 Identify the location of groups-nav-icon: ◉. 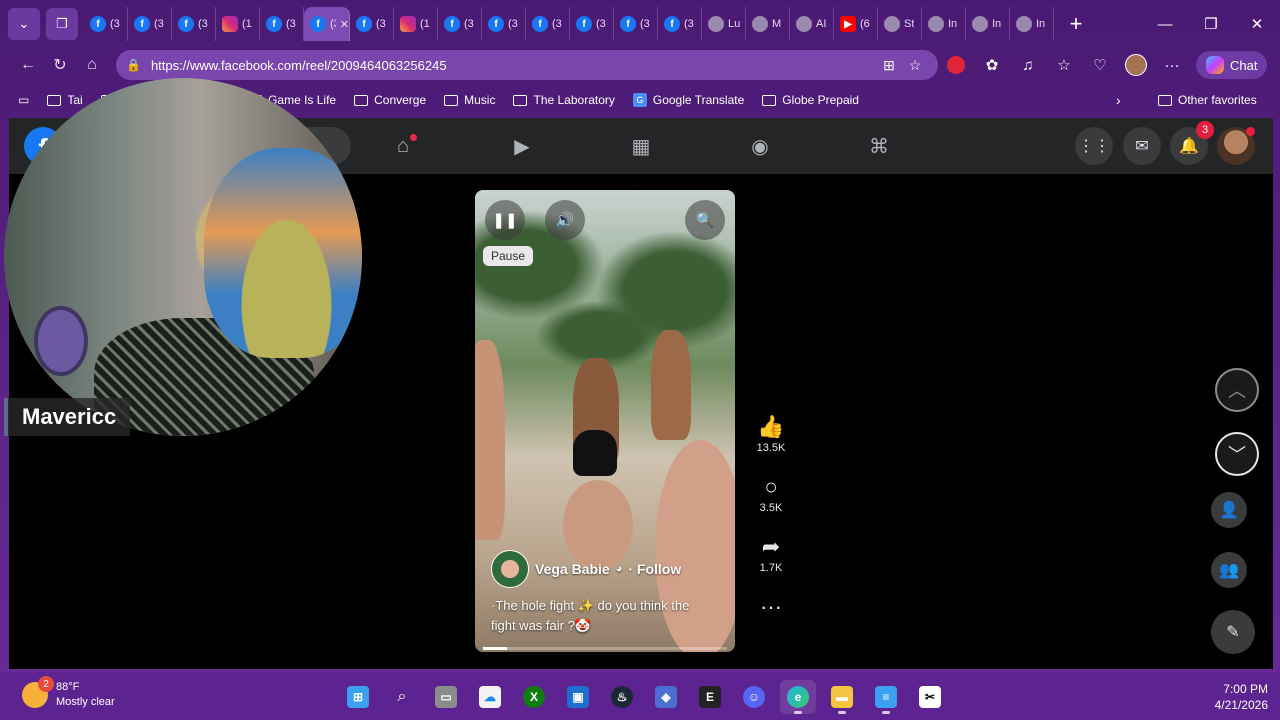
(760, 146).